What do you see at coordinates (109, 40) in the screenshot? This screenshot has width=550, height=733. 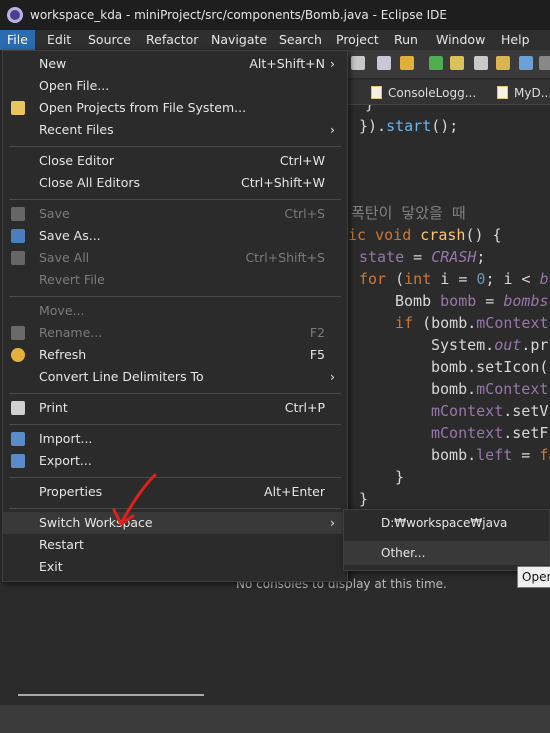 I see `menu-source: Source` at bounding box center [109, 40].